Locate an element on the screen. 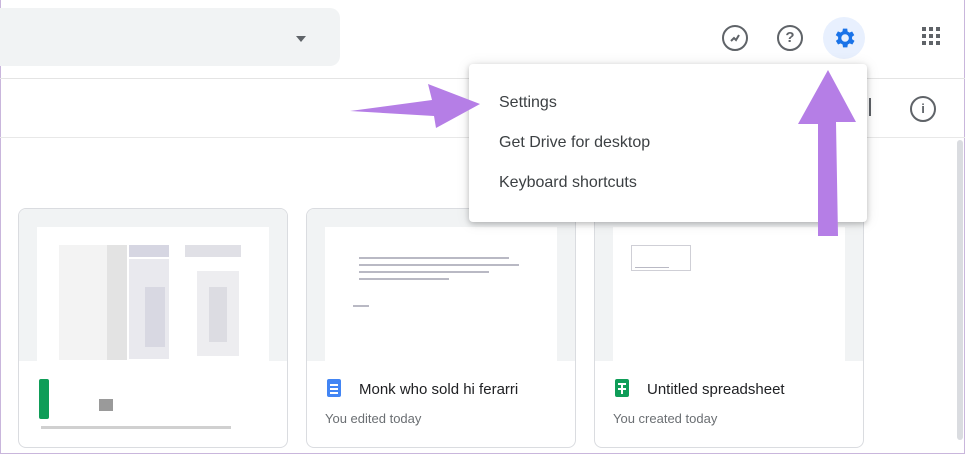 This screenshot has height=455, width=965. file-subtitle: You created today is located at coordinates (665, 418).